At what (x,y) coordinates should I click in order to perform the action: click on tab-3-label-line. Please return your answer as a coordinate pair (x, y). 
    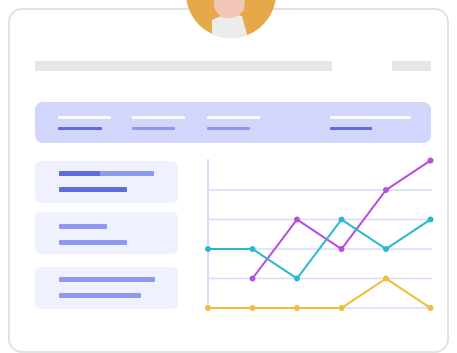
    Looking at the image, I should click on (233, 117).